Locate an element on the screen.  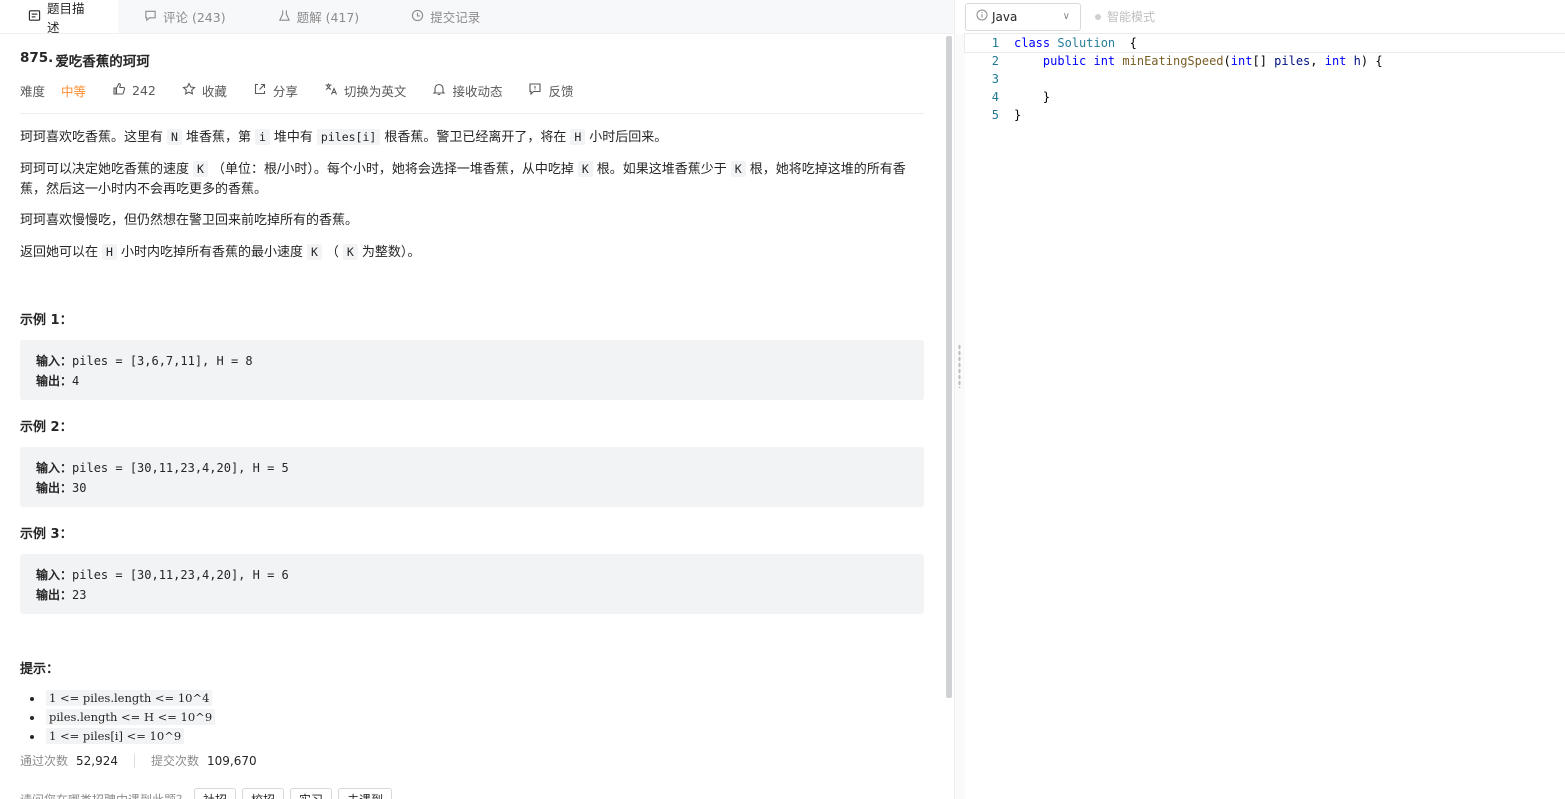
tab-description: 题目描述 is located at coordinates (59, 17).